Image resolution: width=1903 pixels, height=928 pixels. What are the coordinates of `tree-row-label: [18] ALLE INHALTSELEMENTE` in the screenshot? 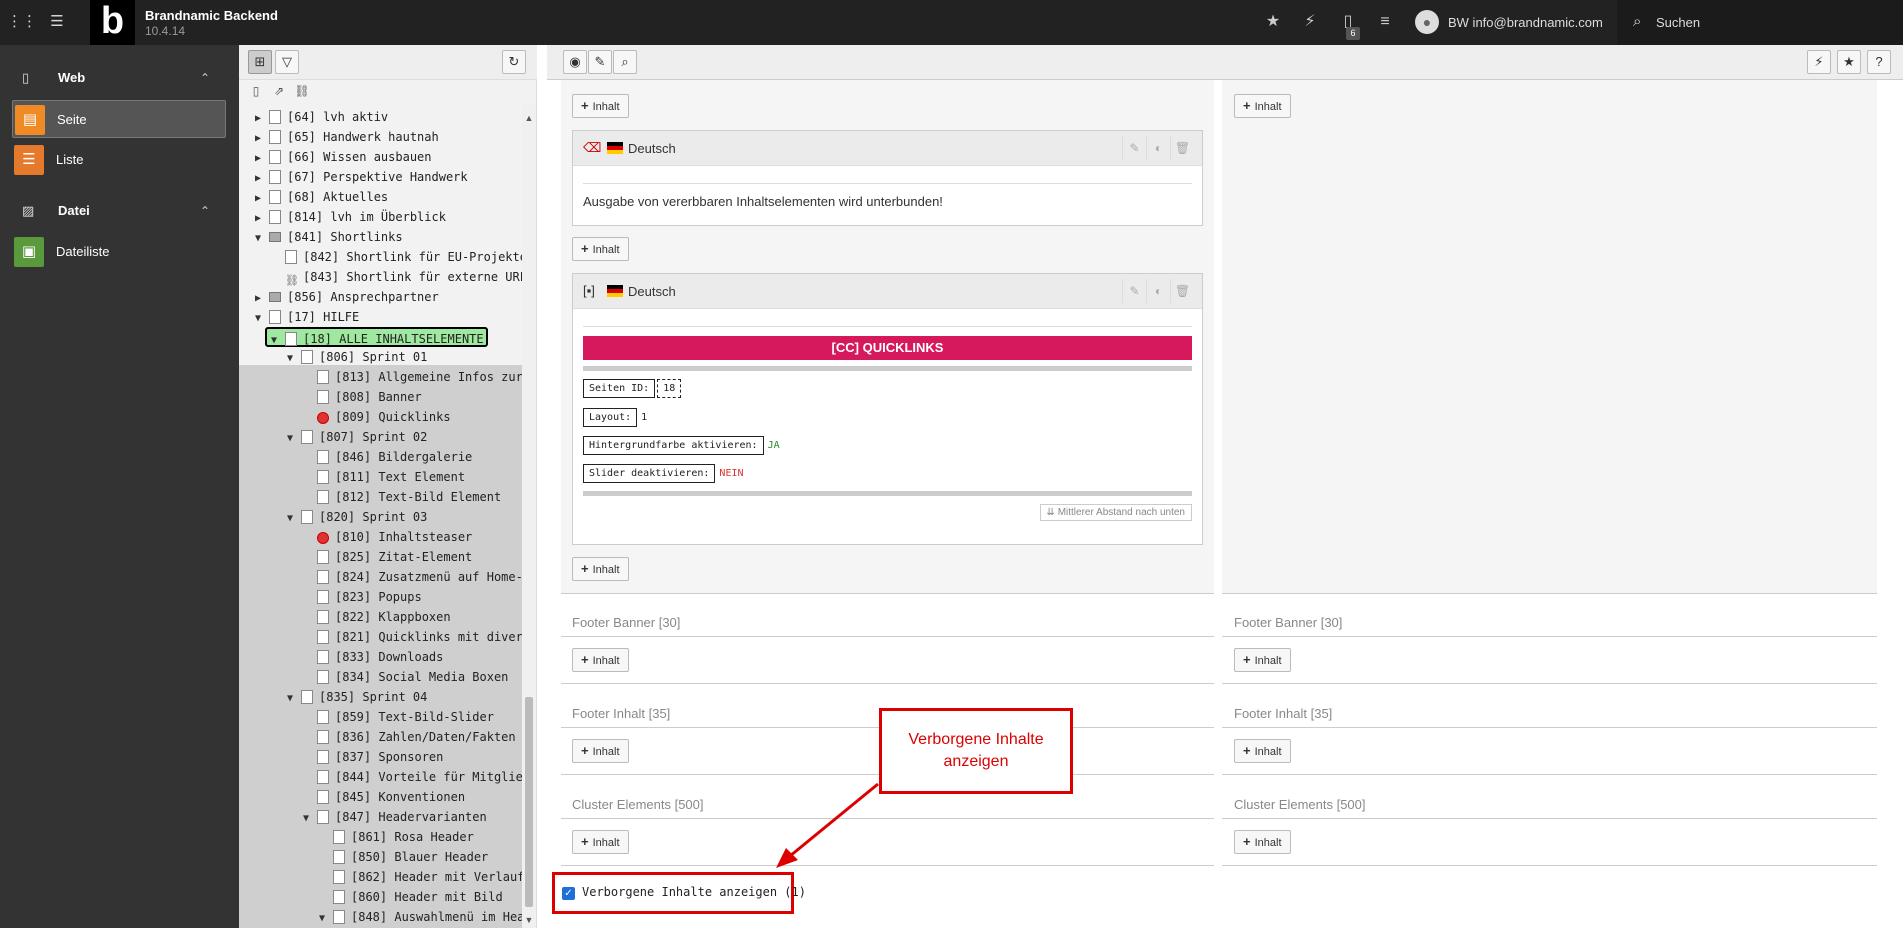 It's located at (393, 339).